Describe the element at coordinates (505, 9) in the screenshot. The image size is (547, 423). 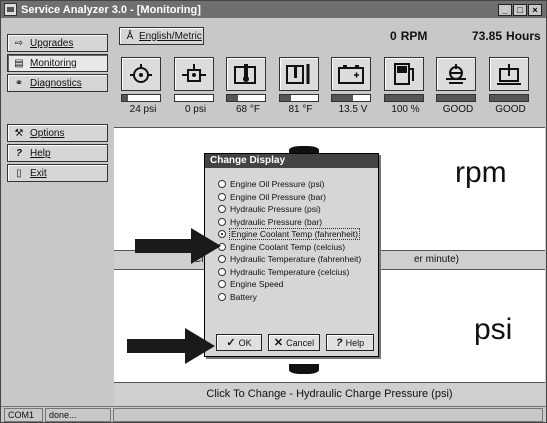
I see `minimize-button: _` at that location.